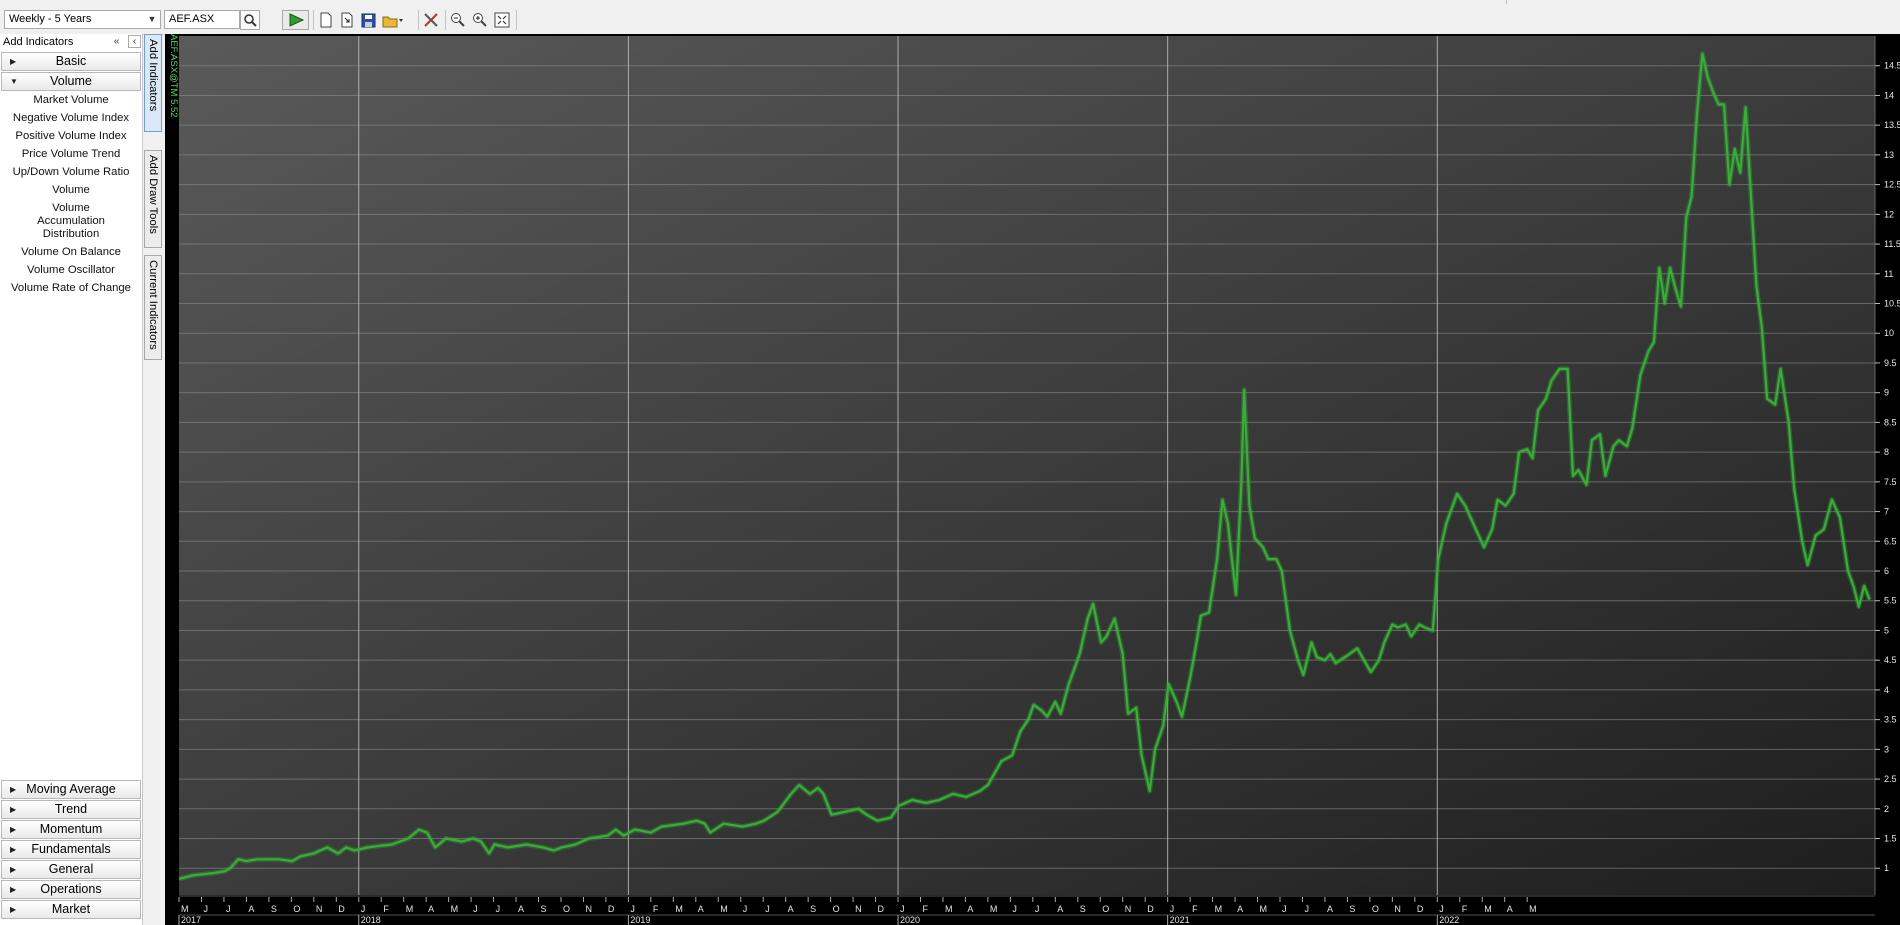 The image size is (1900, 925). What do you see at coordinates (910, 920) in the screenshot?
I see `year-label: 2020` at bounding box center [910, 920].